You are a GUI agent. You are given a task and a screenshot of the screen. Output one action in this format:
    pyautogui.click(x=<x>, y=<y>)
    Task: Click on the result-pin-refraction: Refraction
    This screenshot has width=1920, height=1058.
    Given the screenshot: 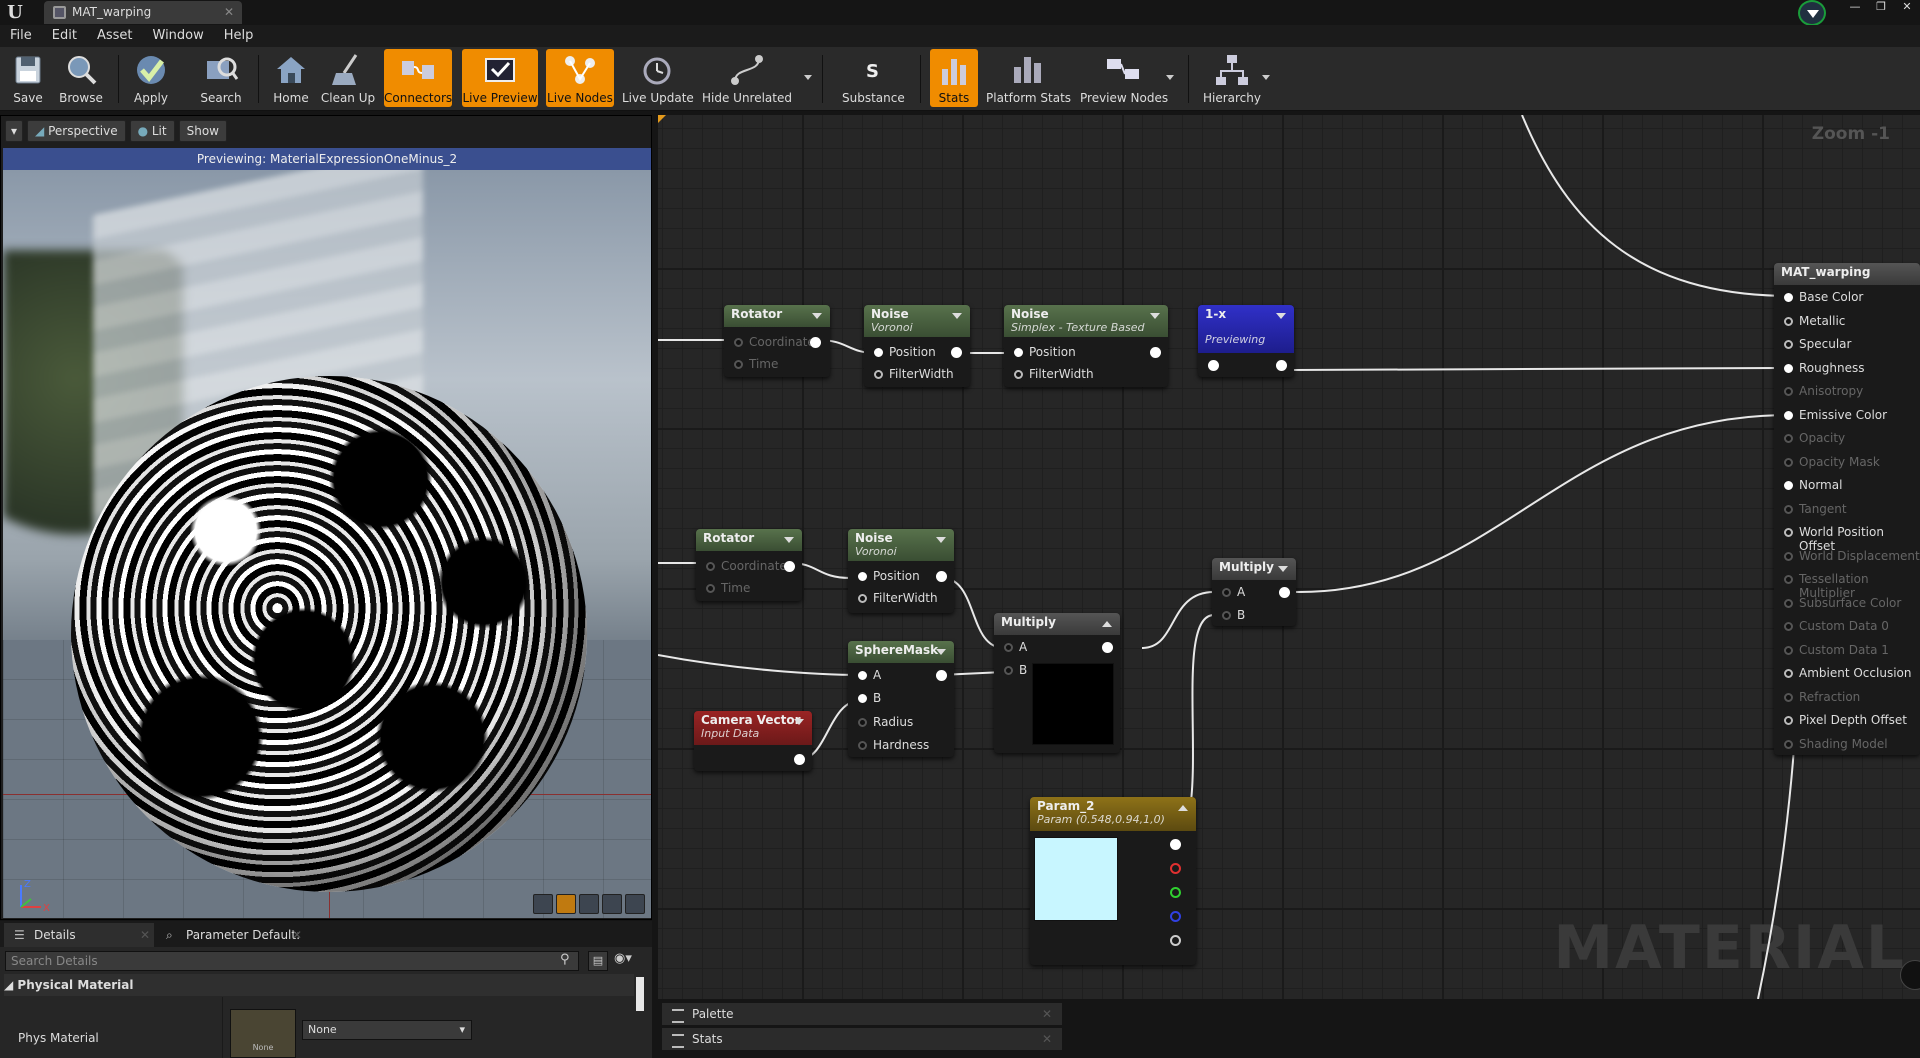 What is the action you would take?
    pyautogui.click(x=1822, y=697)
    